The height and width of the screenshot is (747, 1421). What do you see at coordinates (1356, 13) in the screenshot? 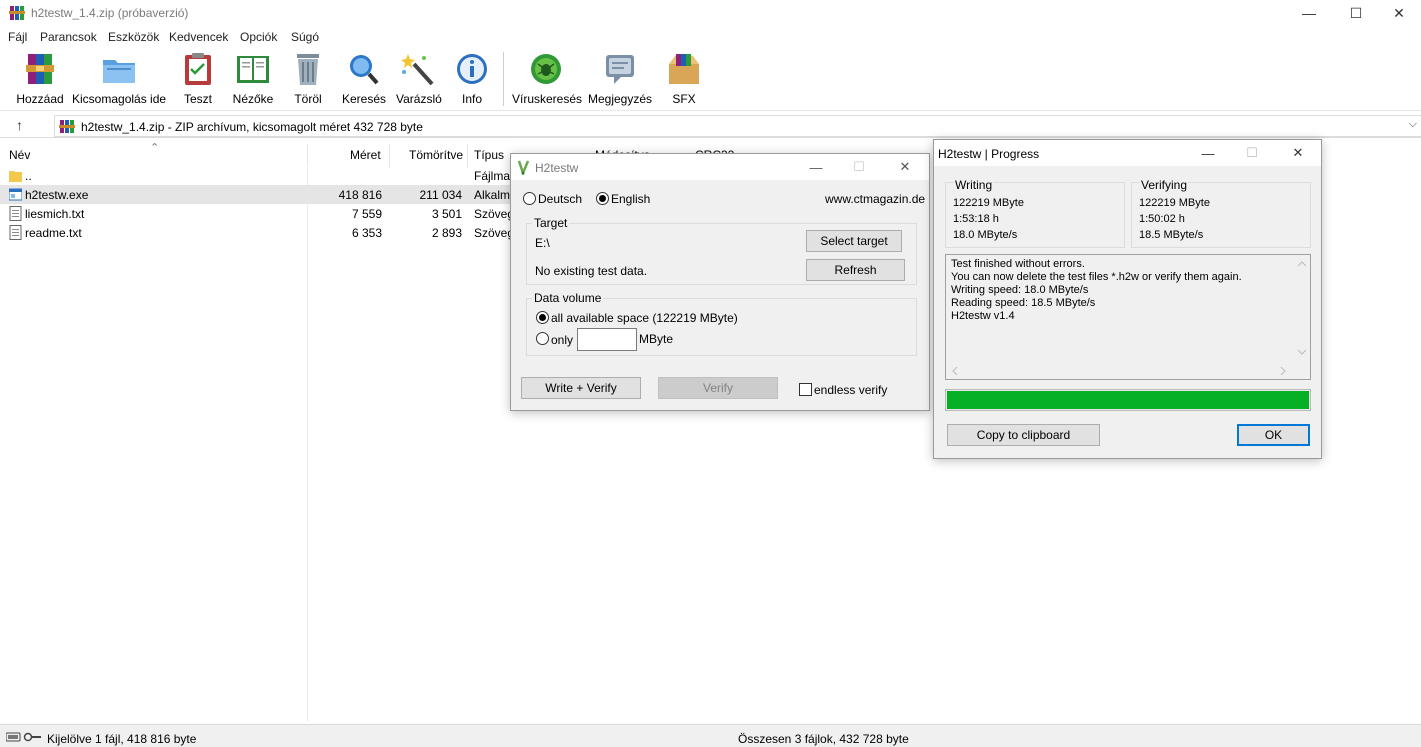
I see `maximize-button: ☐` at bounding box center [1356, 13].